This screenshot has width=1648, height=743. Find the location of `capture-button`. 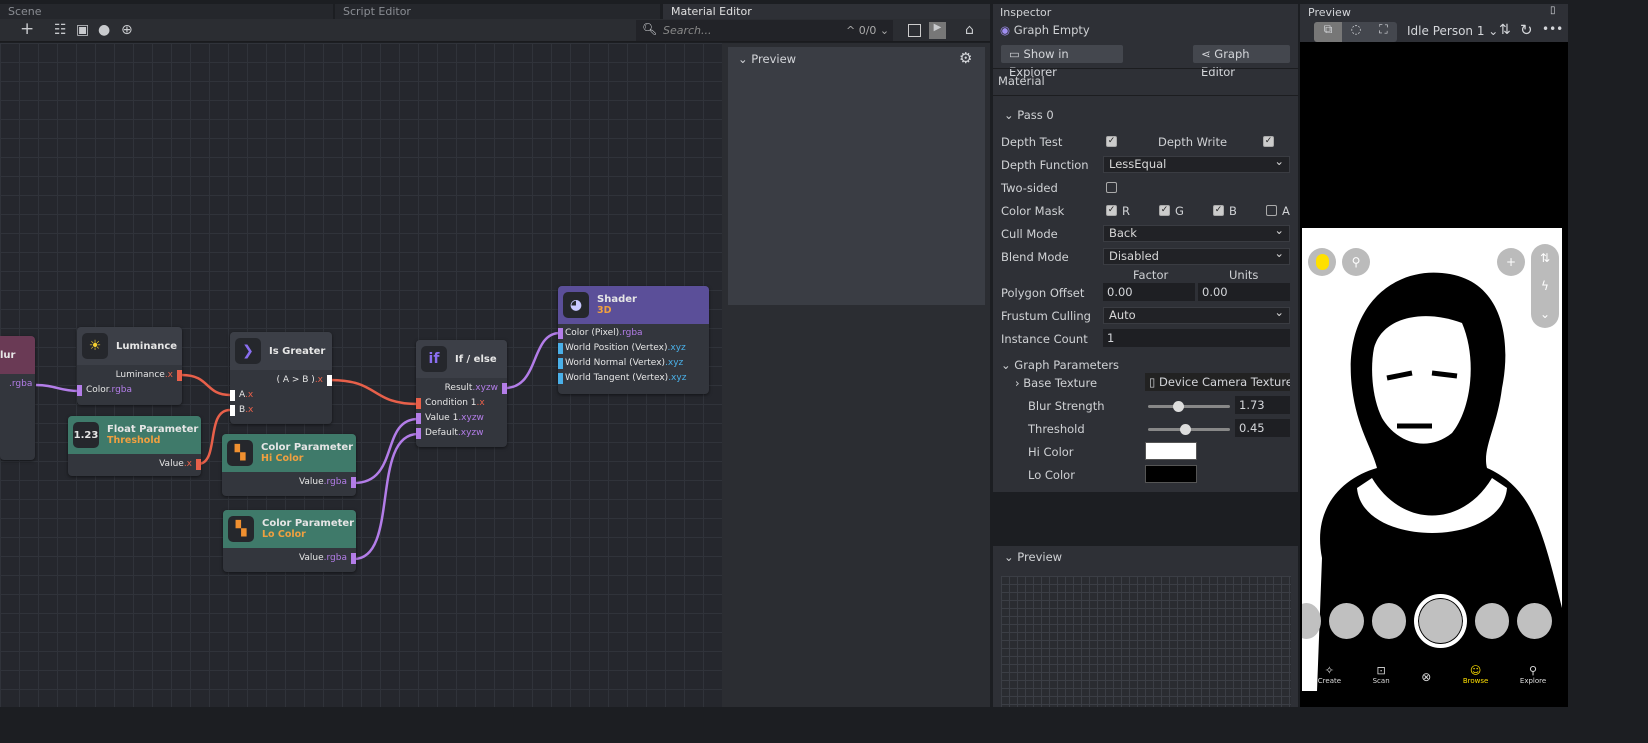

capture-button is located at coordinates (1440, 621).